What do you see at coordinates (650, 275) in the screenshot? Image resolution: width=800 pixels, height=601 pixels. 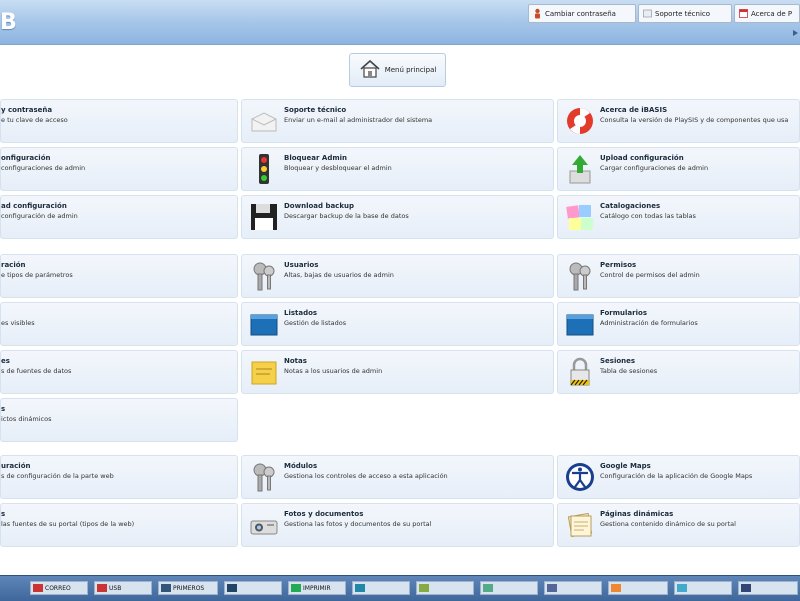 I see `tile-desc: Control de permisos del admin` at bounding box center [650, 275].